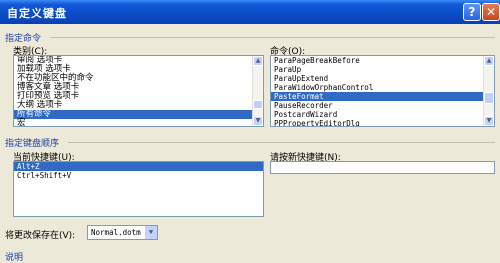  Describe the element at coordinates (138, 105) in the screenshot. I see `category-item: 大纲 选项卡` at that location.